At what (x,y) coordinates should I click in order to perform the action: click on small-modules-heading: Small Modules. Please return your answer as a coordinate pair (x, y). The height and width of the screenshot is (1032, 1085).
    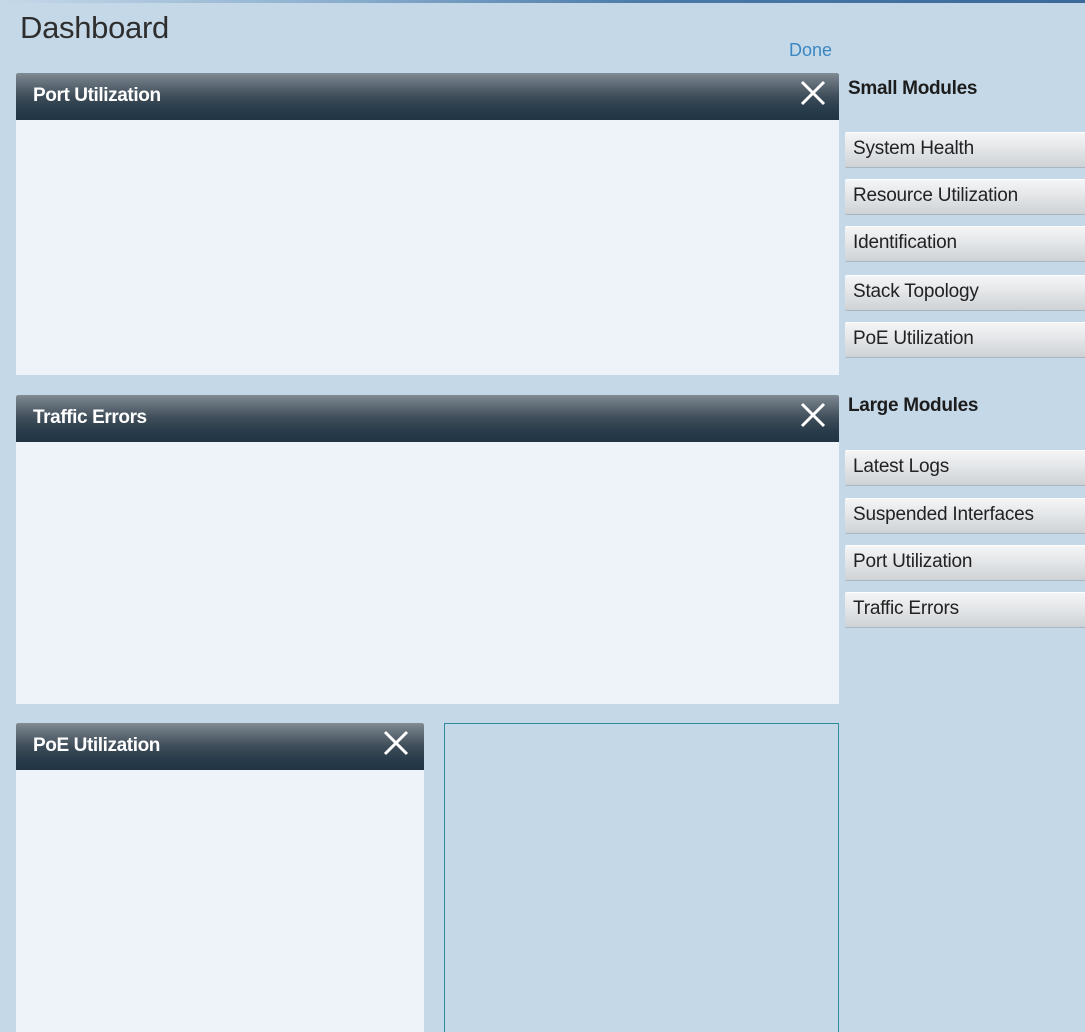
    Looking at the image, I should click on (913, 88).